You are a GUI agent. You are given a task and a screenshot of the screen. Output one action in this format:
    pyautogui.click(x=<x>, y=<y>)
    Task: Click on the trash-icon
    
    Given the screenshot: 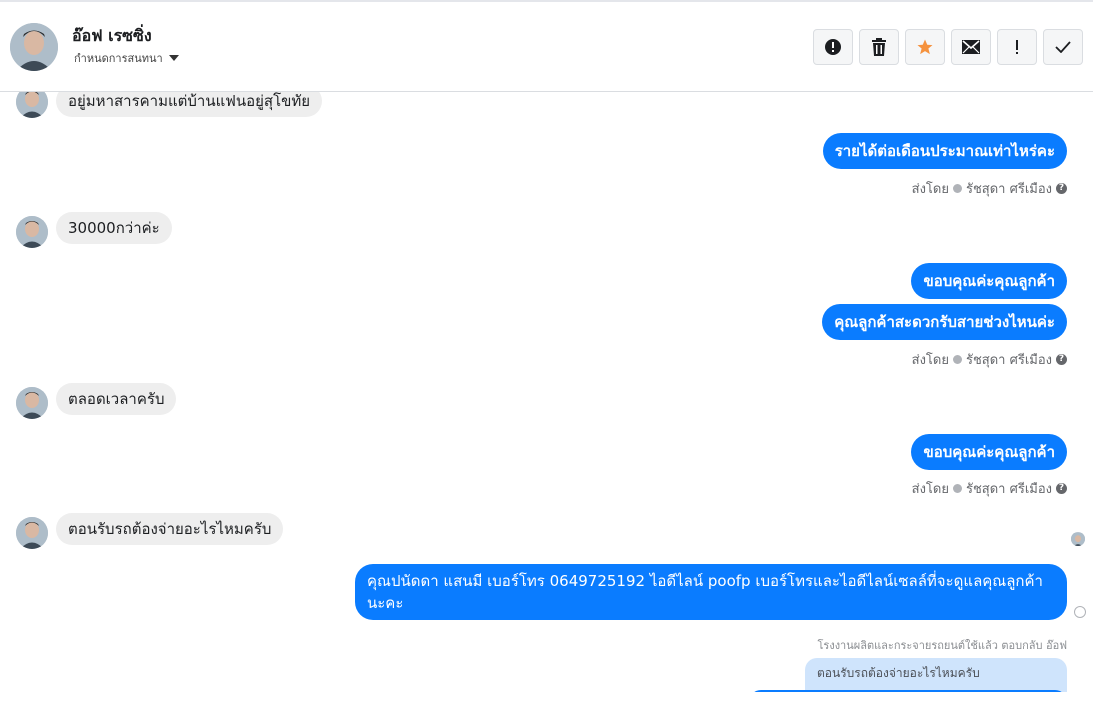 What is the action you would take?
    pyautogui.click(x=879, y=47)
    